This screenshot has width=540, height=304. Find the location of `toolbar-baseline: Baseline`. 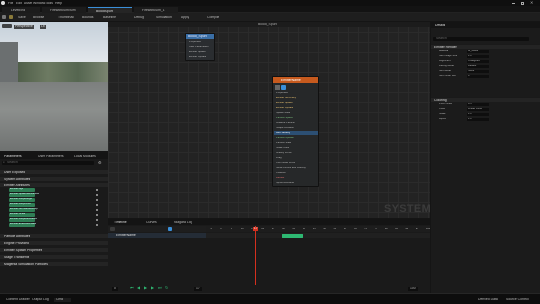

toolbar-baseline: Baseline is located at coordinates (109, 17).